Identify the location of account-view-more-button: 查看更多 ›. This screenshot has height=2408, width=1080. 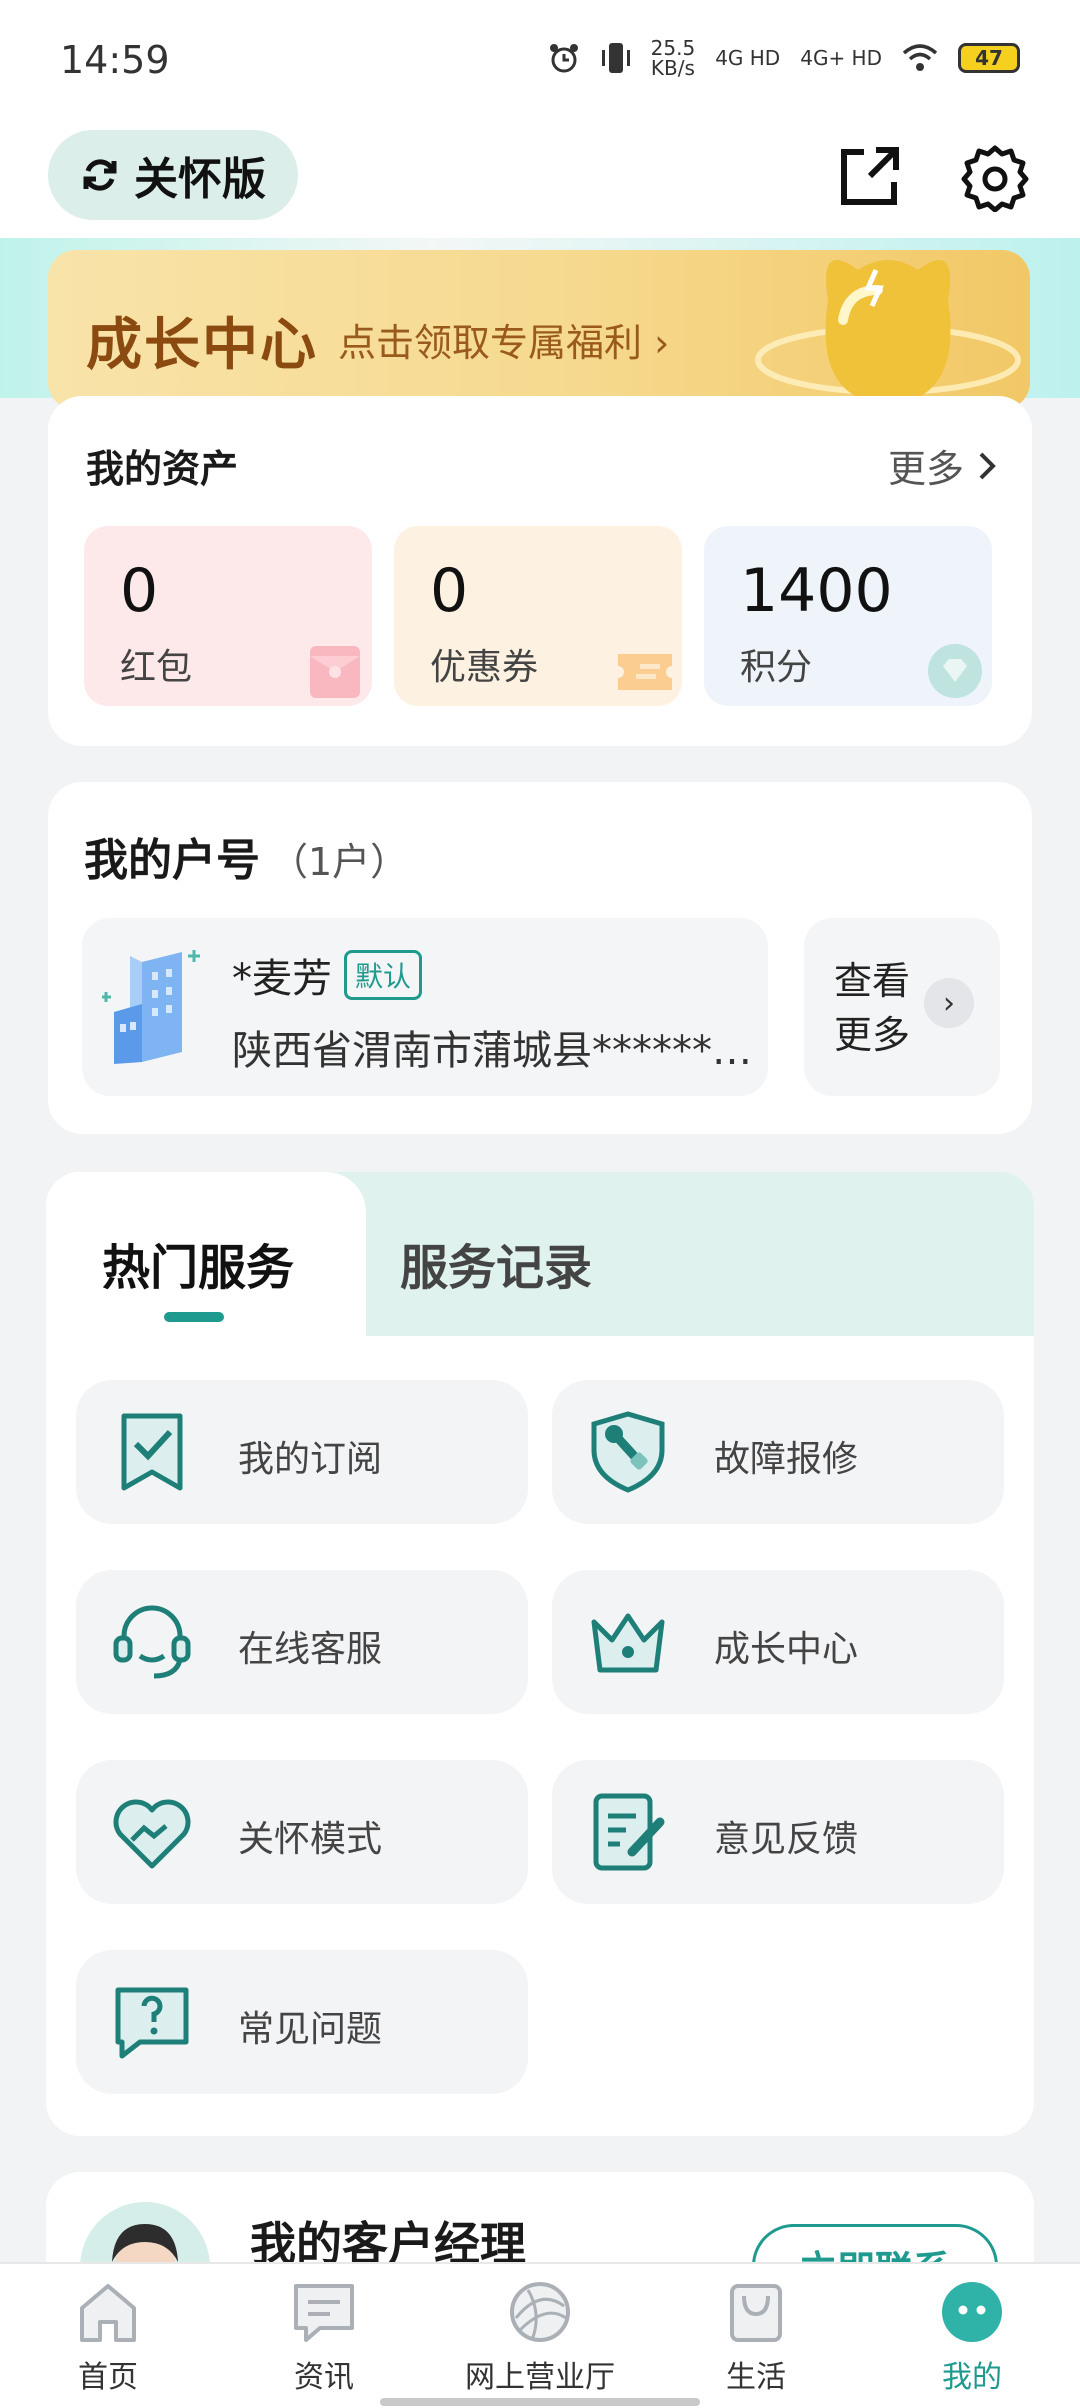
(902, 1007).